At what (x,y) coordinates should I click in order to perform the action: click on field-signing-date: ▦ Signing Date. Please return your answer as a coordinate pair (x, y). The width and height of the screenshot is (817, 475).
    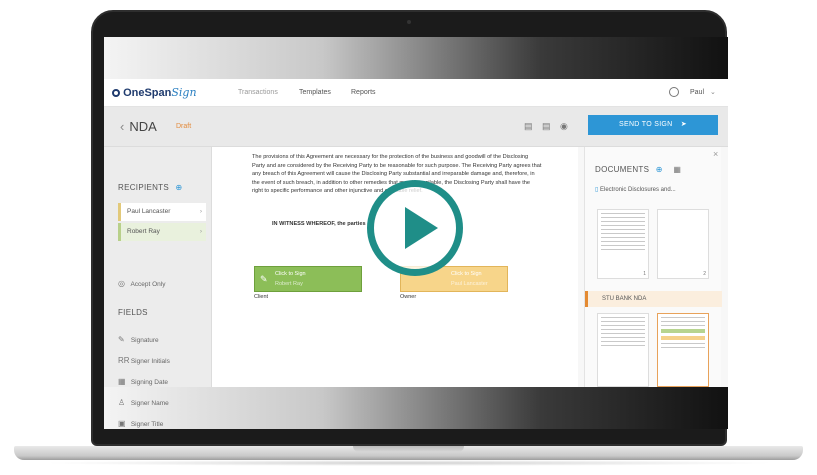
    Looking at the image, I should click on (143, 381).